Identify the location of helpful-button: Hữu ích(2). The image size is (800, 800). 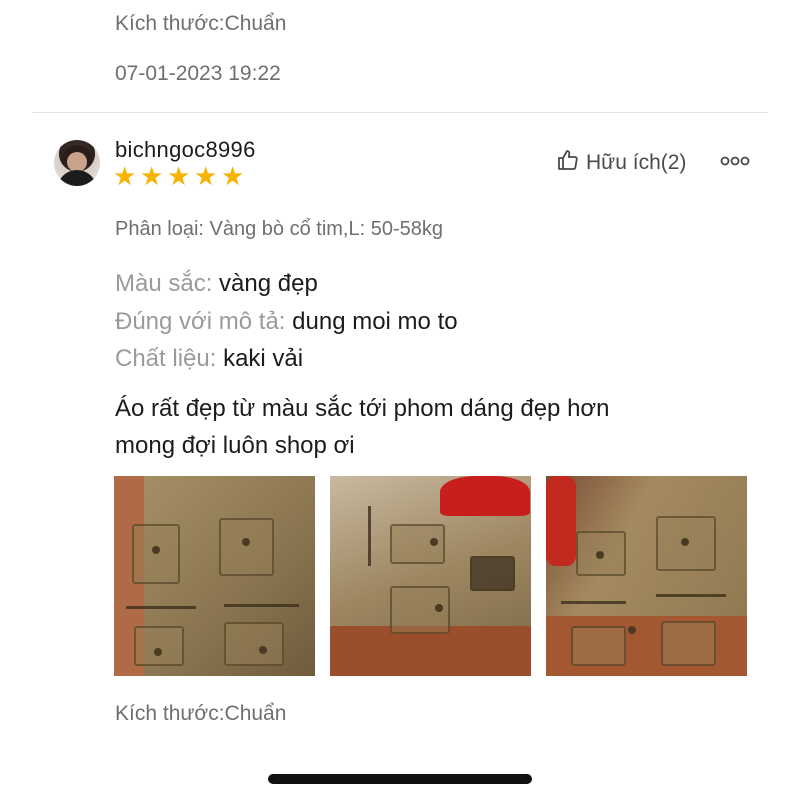
(621, 163).